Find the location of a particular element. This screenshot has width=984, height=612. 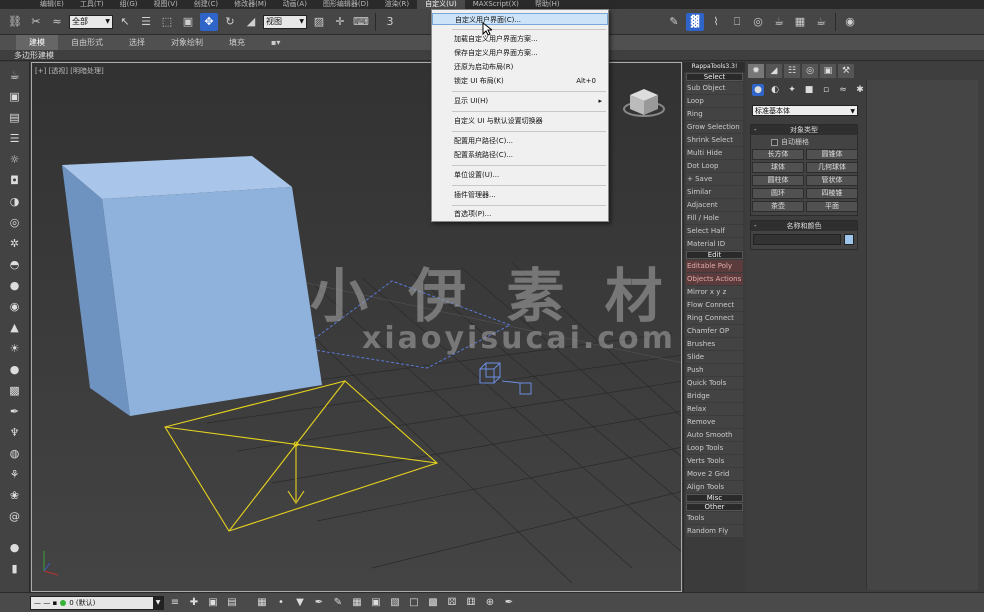

object-type-button: 平面 is located at coordinates (832, 206).